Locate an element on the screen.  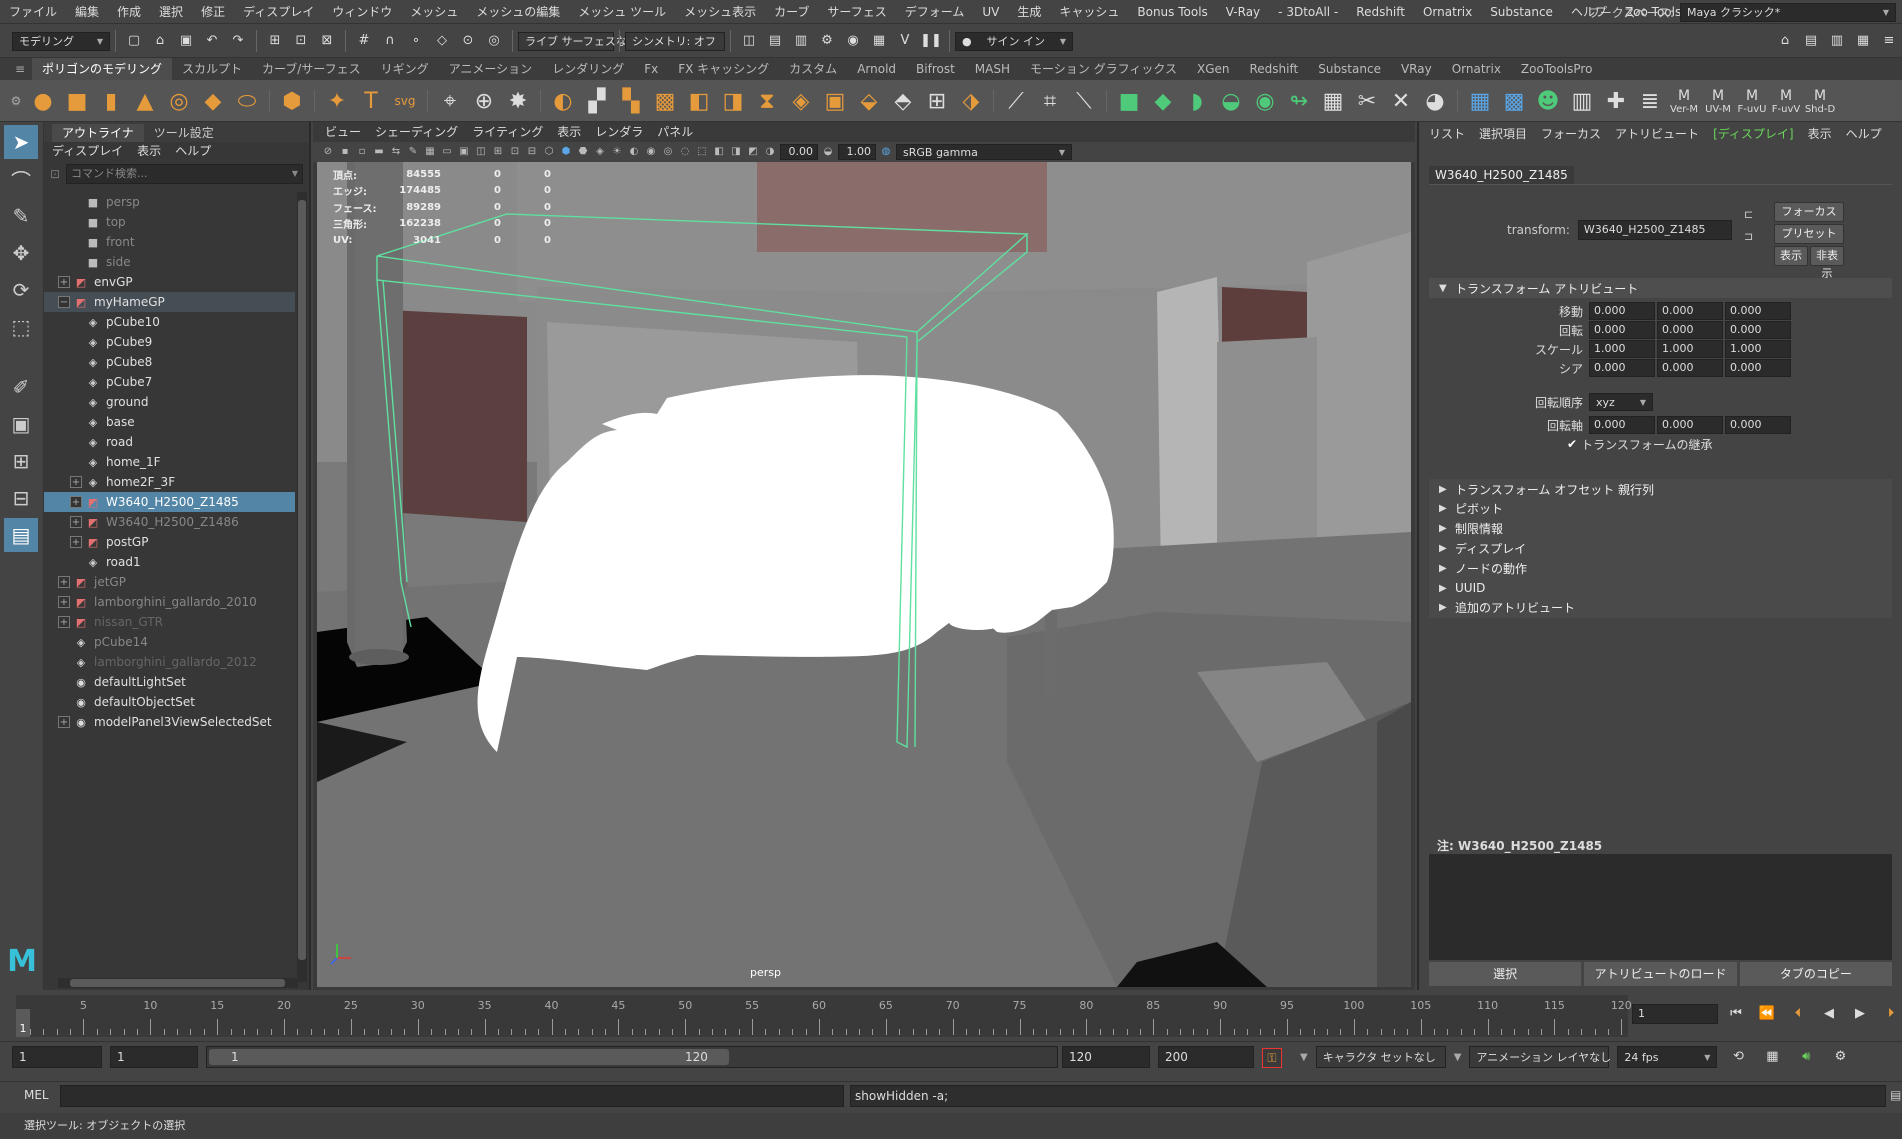
outliner-item: ◈ pCube10 is located at coordinates (169, 322).